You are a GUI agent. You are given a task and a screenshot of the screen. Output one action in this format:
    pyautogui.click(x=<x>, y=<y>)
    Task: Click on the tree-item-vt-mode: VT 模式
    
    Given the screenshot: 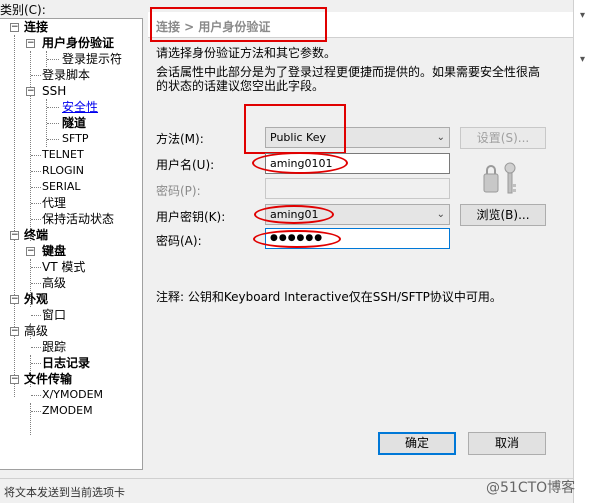 What is the action you would take?
    pyautogui.click(x=63, y=267)
    